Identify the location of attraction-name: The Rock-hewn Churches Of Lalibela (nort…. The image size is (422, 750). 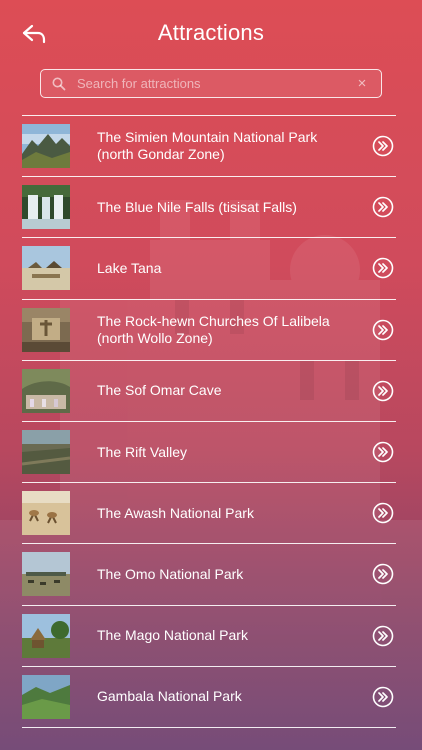
(213, 329).